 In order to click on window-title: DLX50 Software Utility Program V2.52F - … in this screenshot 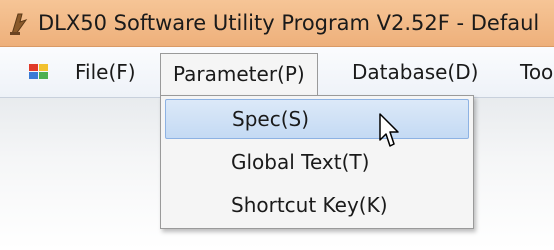, I will do `click(289, 23)`.